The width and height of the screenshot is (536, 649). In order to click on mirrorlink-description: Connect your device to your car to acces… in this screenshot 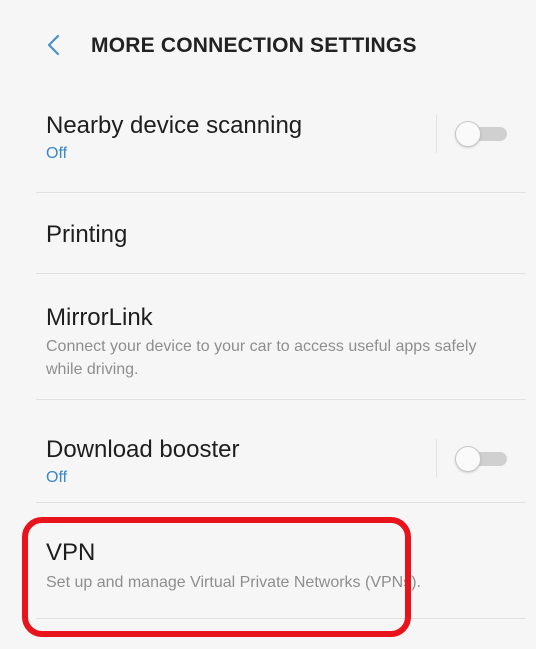, I will do `click(261, 358)`.